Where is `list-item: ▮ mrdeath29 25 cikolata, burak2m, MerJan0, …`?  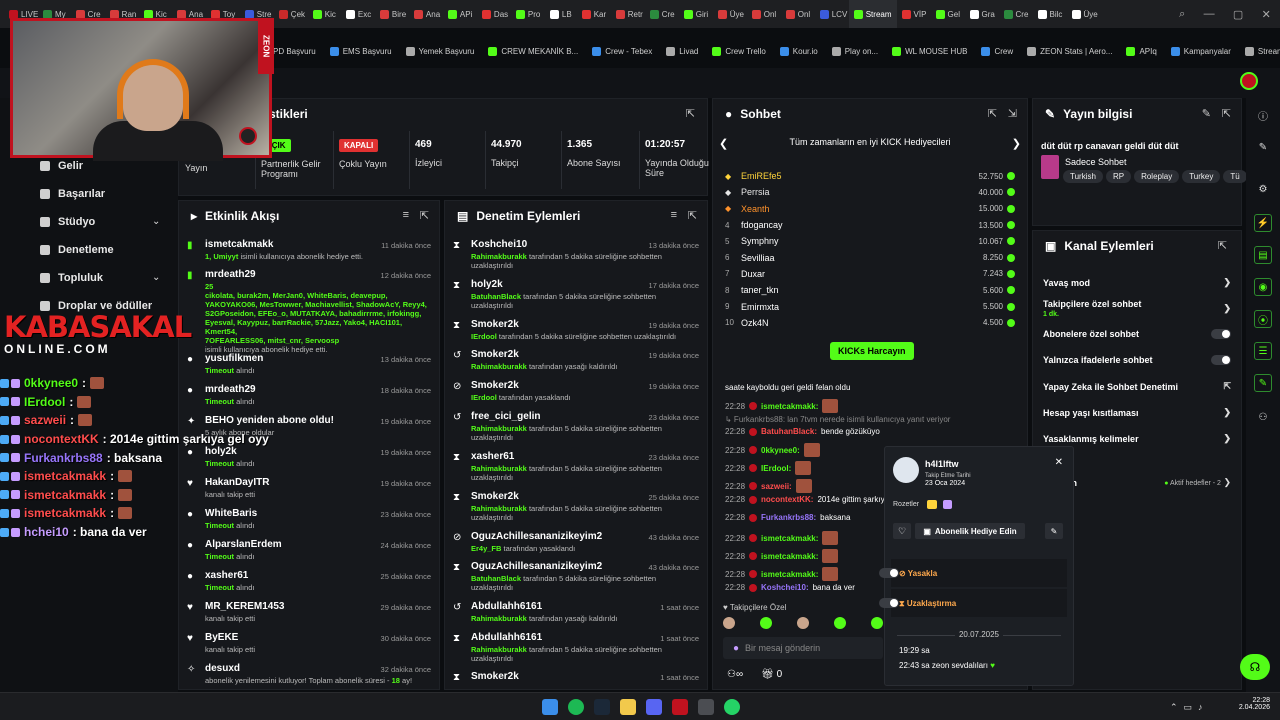
list-item: ▮ mrdeath29 25 cikolata, burak2m, MerJan0, … is located at coordinates (309, 311).